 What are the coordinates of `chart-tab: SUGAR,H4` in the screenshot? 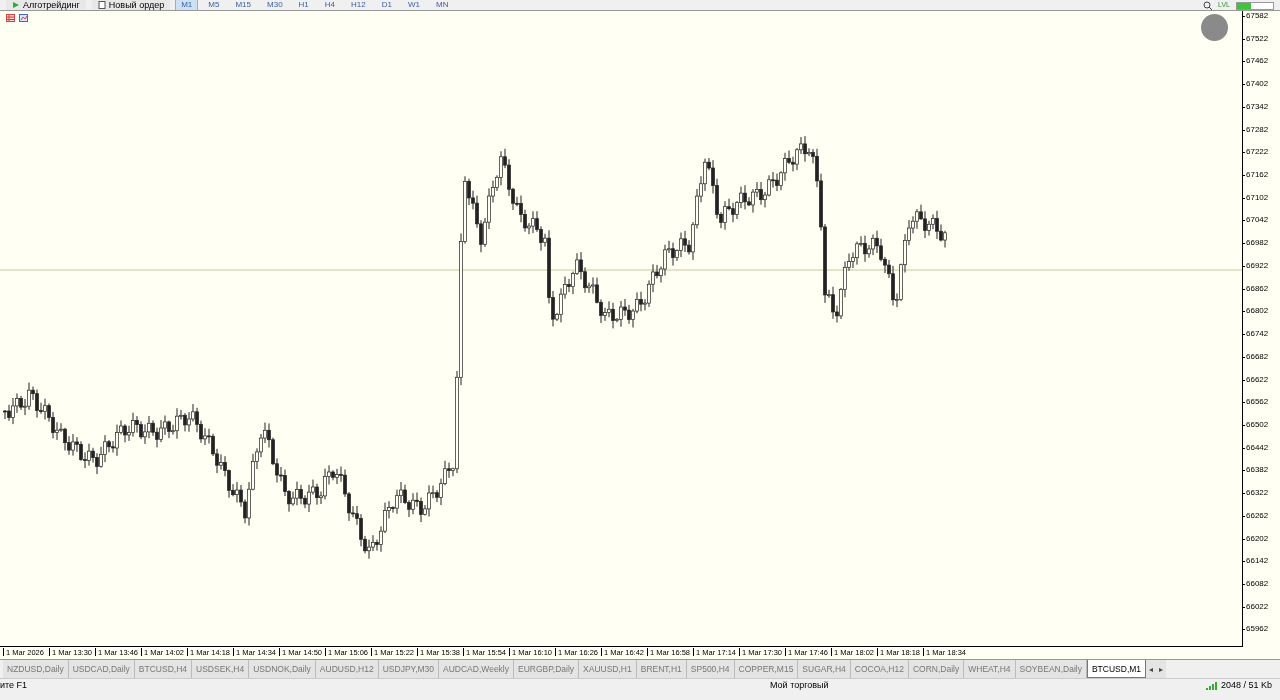 It's located at (824, 669).